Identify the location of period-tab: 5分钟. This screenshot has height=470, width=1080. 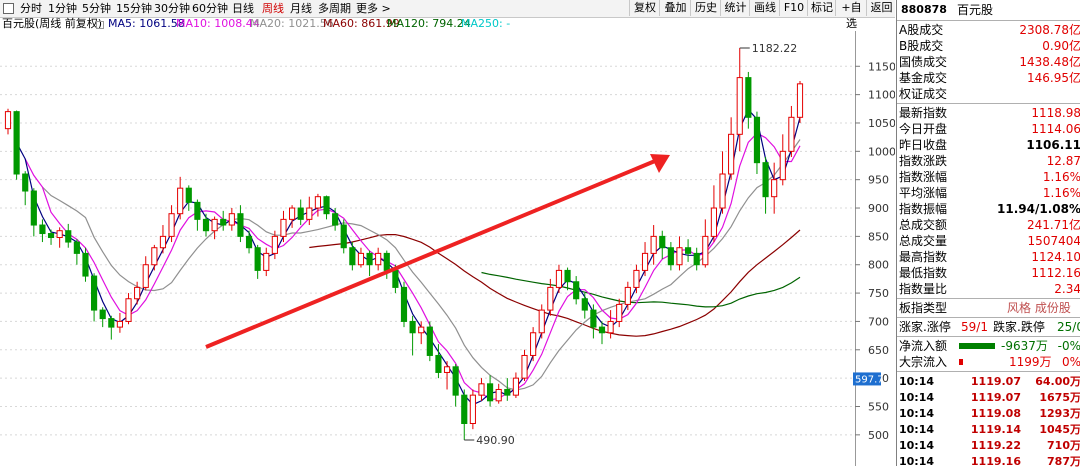
(96, 8).